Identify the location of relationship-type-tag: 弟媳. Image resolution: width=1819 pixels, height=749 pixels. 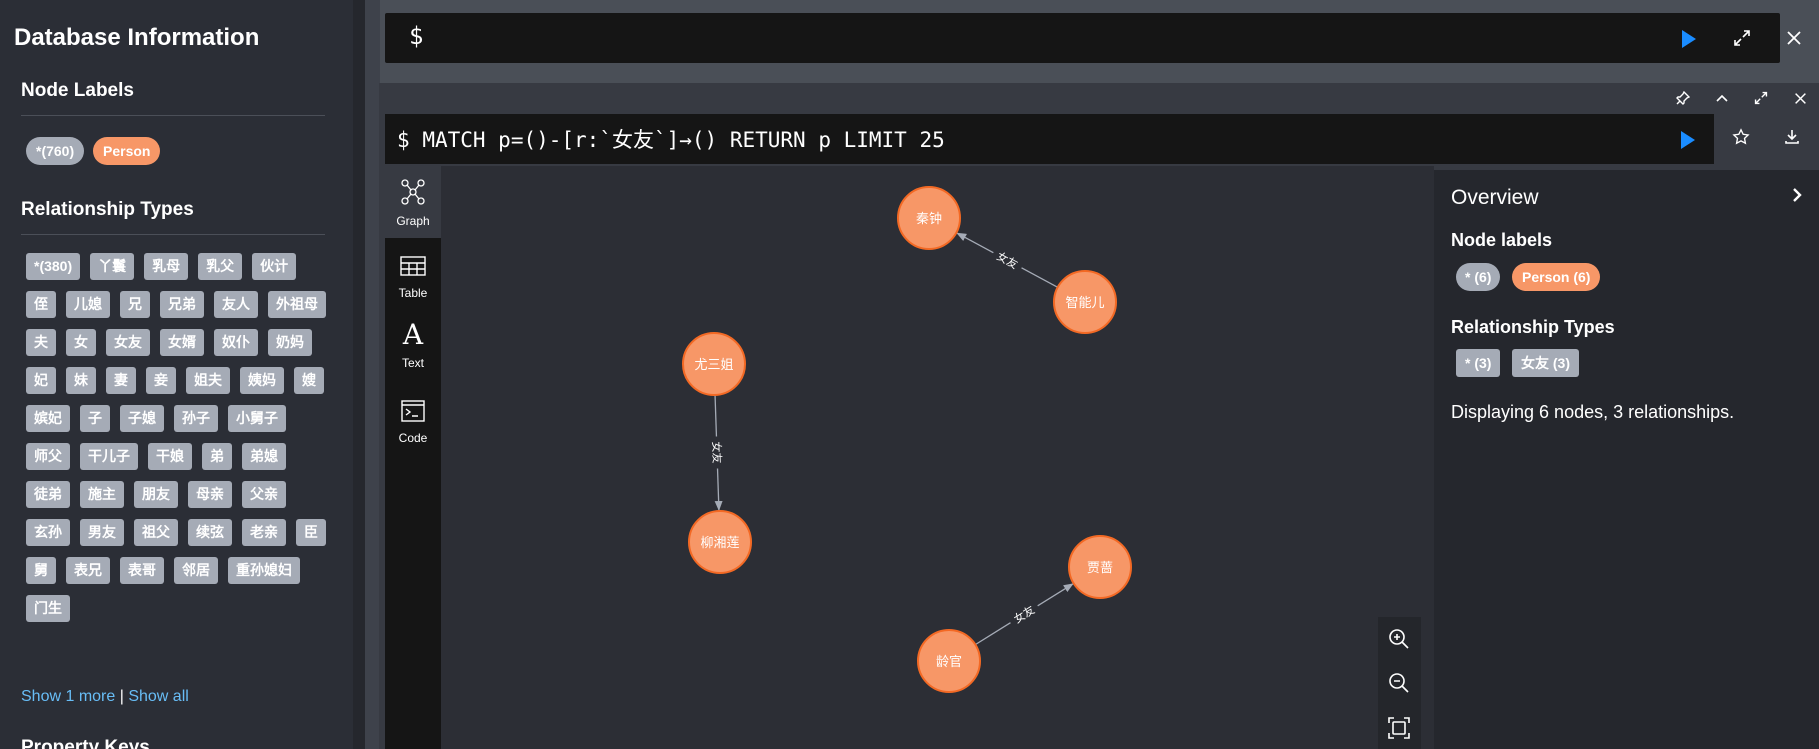
(264, 456).